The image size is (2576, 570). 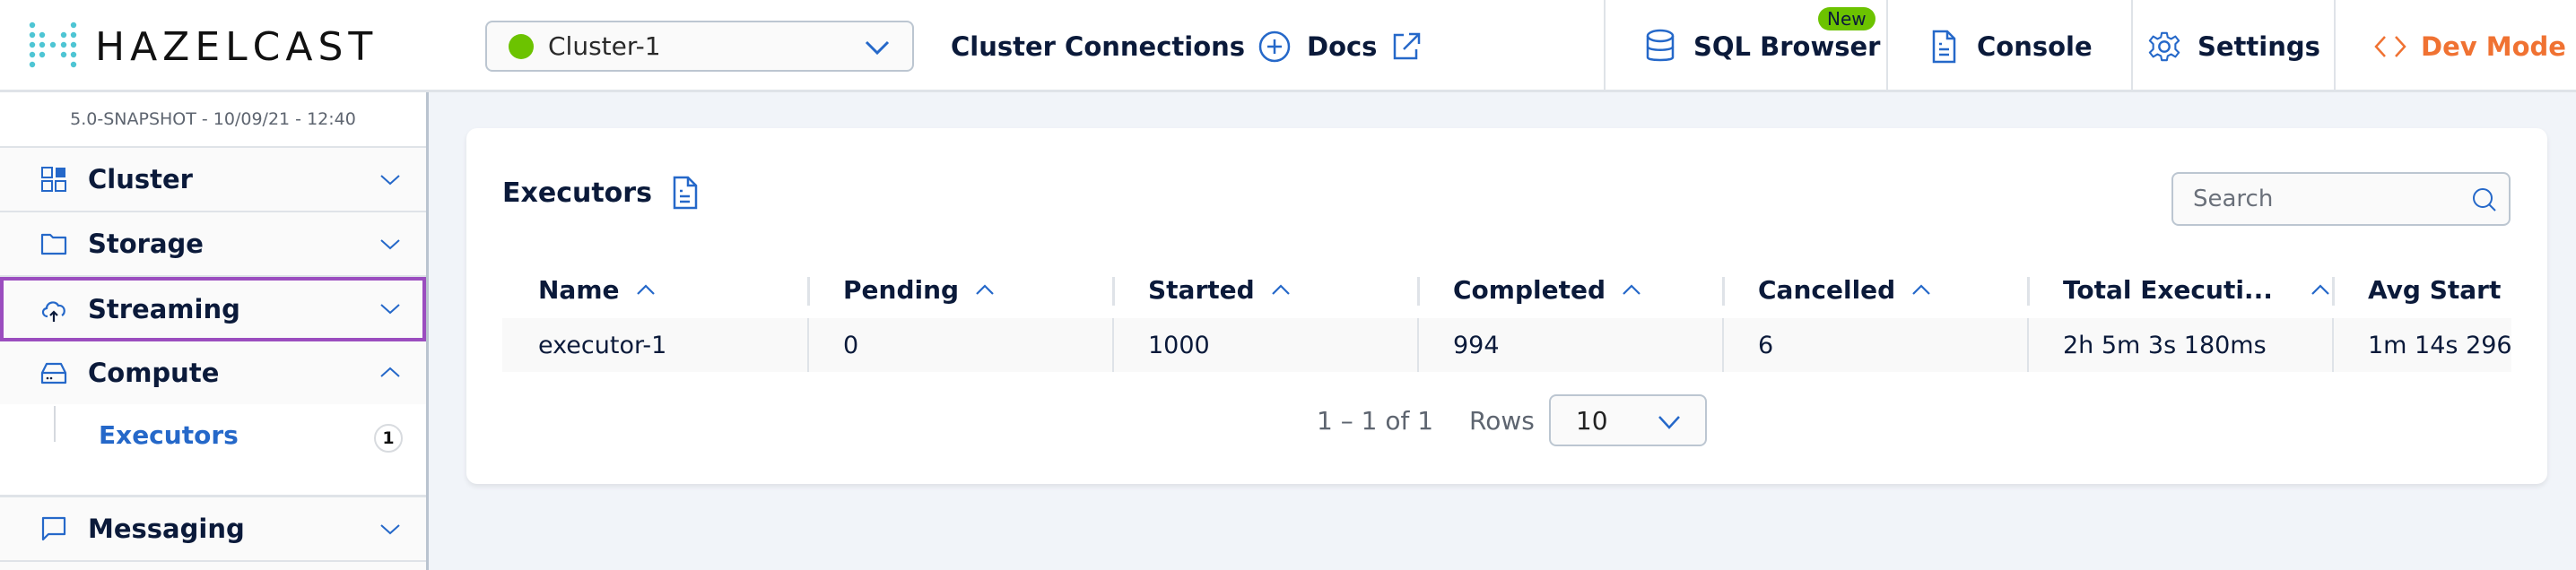 I want to click on sidebar-item-messaging: Messaging, so click(x=213, y=529).